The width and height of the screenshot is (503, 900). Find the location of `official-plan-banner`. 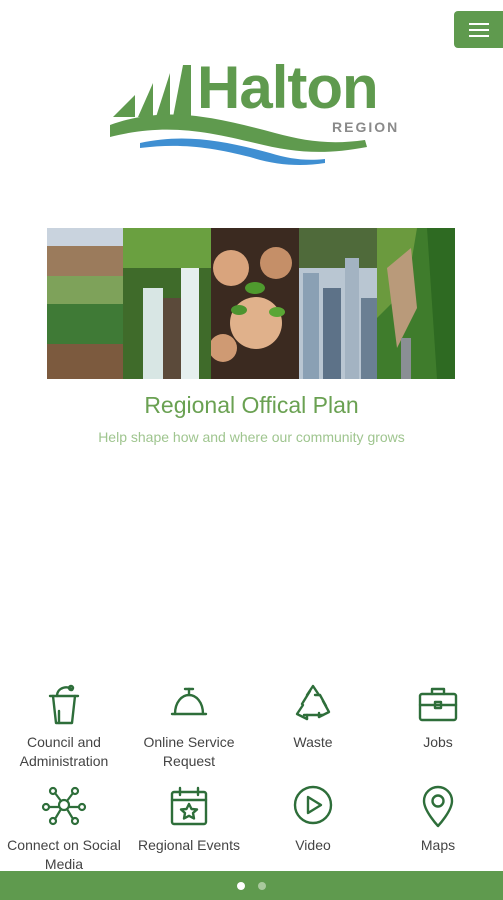

official-plan-banner is located at coordinates (251, 303).